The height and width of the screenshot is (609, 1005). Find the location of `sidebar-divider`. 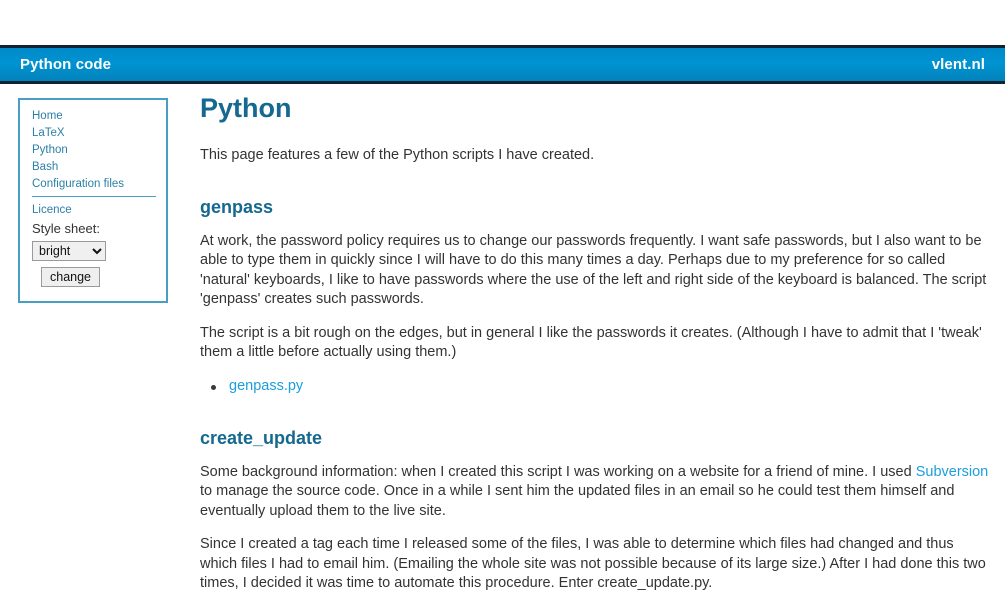

sidebar-divider is located at coordinates (94, 196).